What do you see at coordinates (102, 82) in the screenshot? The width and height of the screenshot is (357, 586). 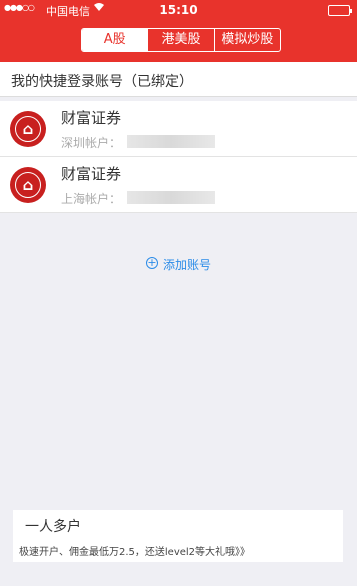 I see `section-title: 我的快捷登录账号（已绑定）` at bounding box center [102, 82].